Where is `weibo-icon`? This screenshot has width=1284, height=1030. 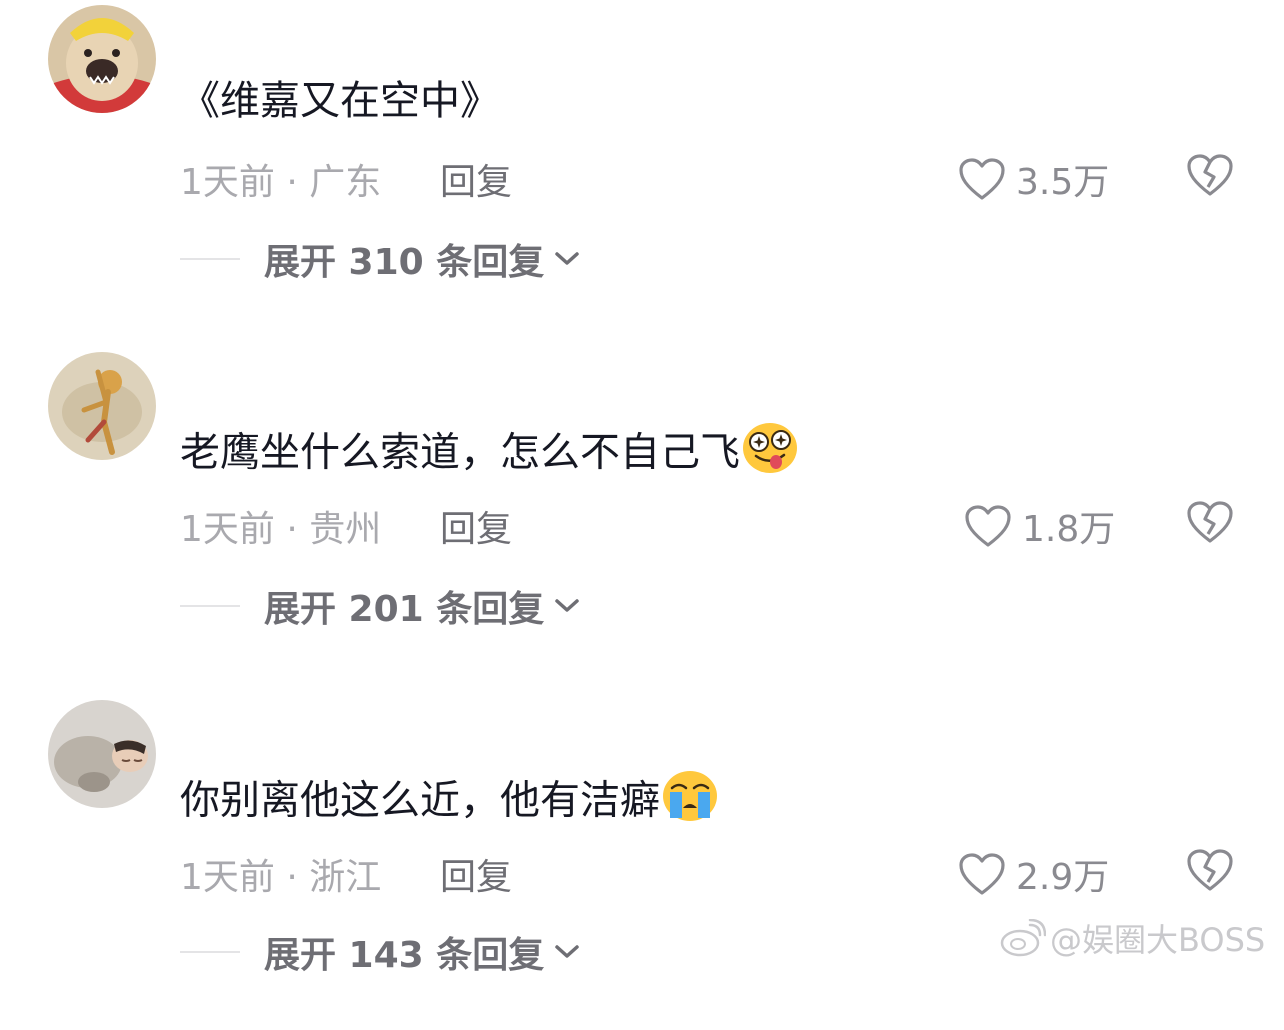
weibo-icon is located at coordinates (1023, 938).